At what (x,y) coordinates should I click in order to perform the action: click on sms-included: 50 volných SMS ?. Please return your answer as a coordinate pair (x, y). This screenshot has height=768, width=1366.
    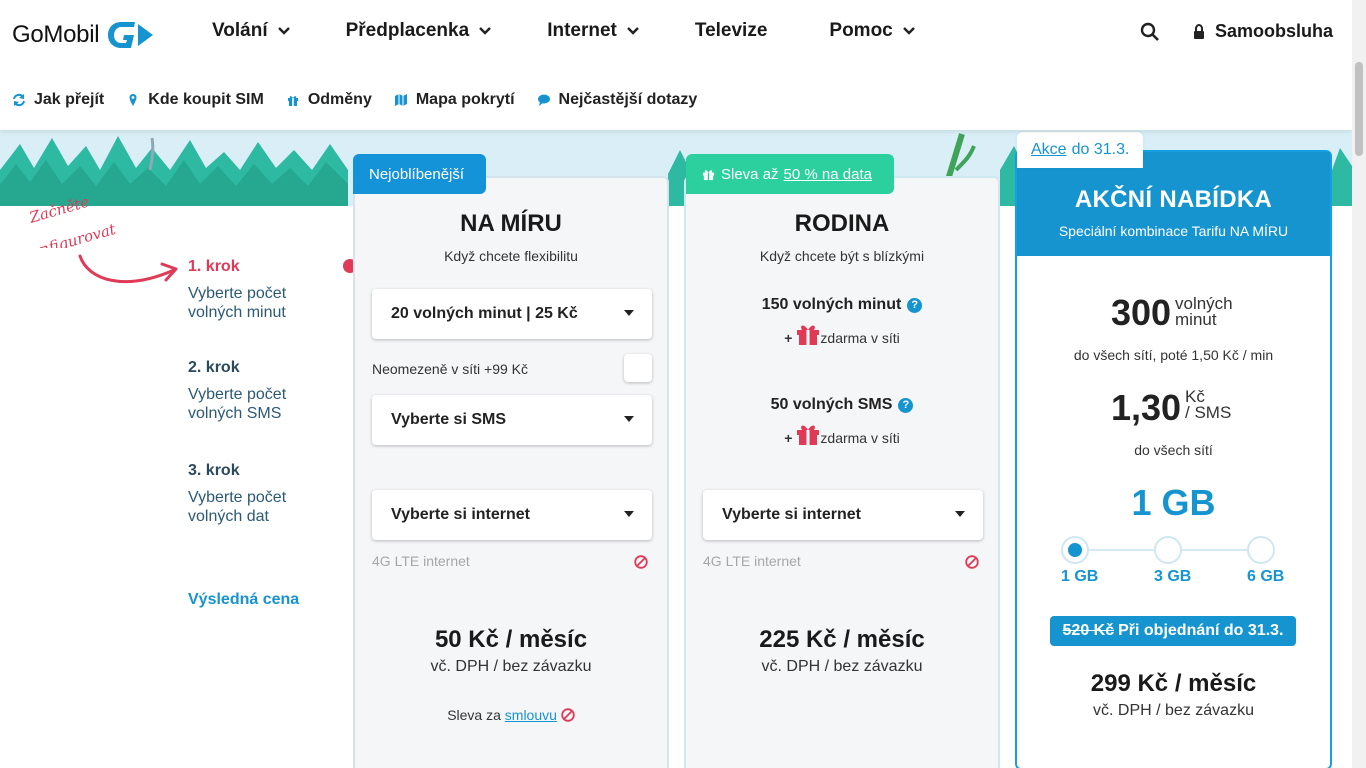
    Looking at the image, I should click on (842, 405).